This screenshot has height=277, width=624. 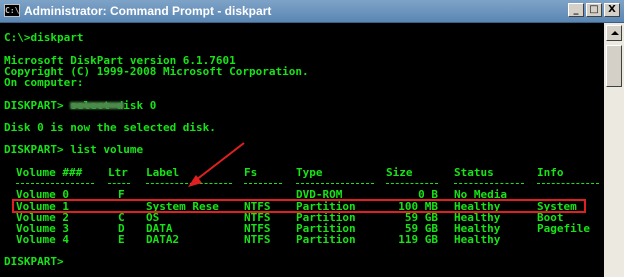 I want to click on window-controls: _ □ X, so click(x=594, y=10).